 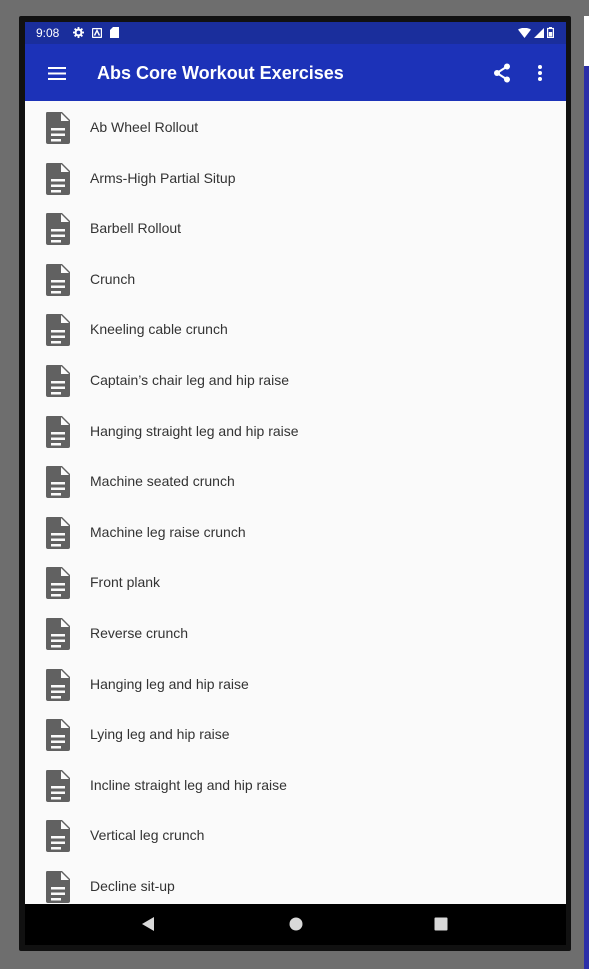 I want to click on list-item: Crunch, so click(x=295, y=278).